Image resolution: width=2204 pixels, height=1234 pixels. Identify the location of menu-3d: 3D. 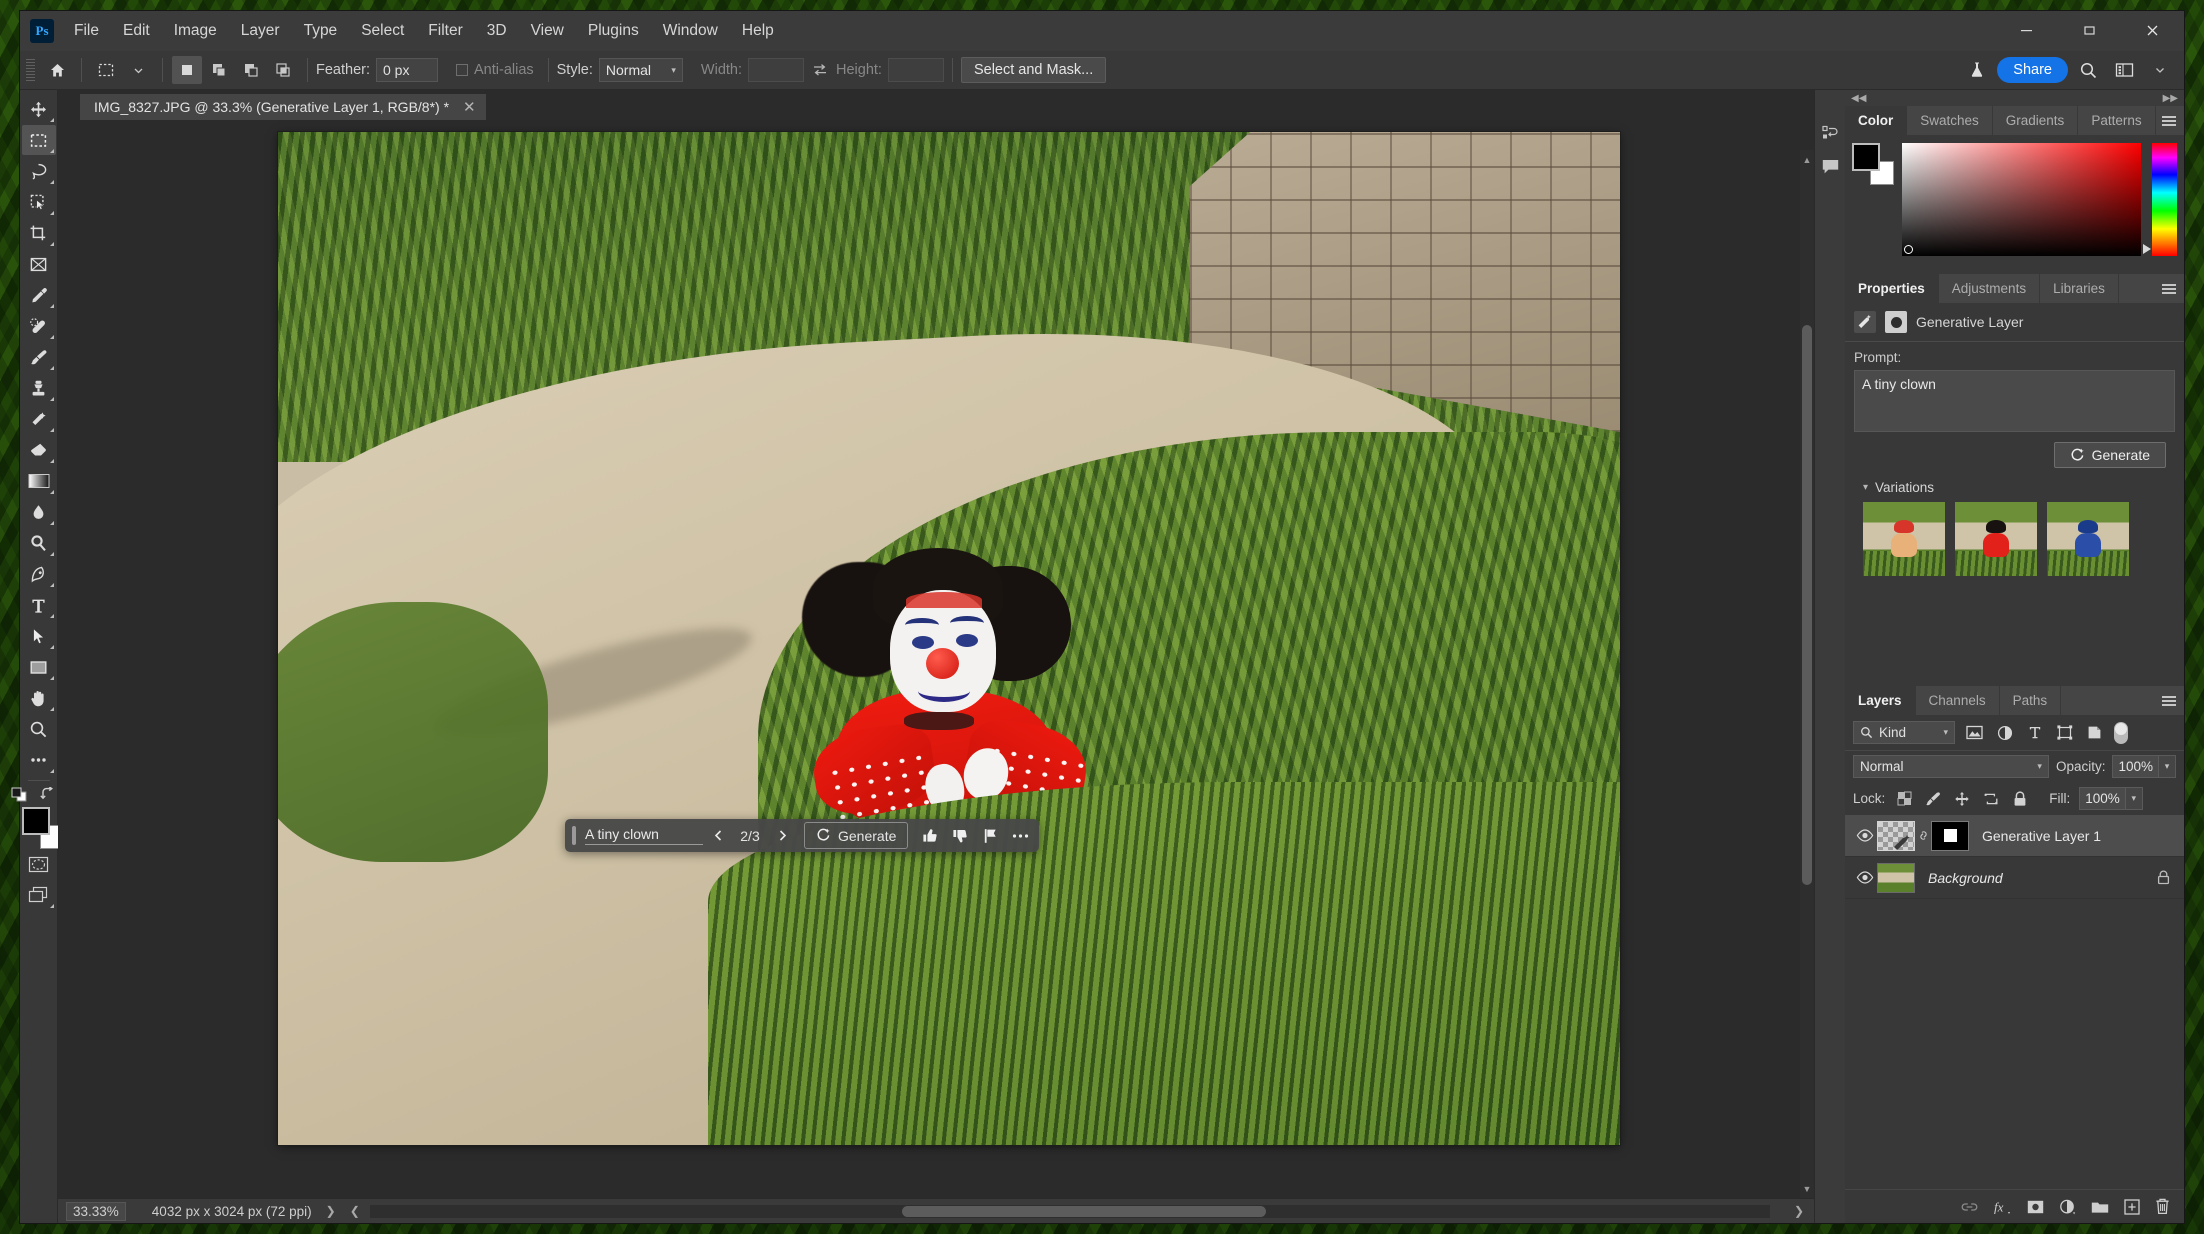
(497, 31).